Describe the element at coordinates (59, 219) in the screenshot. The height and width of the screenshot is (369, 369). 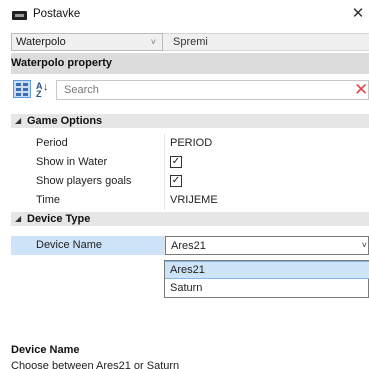
I see `category-label: Device Type` at that location.